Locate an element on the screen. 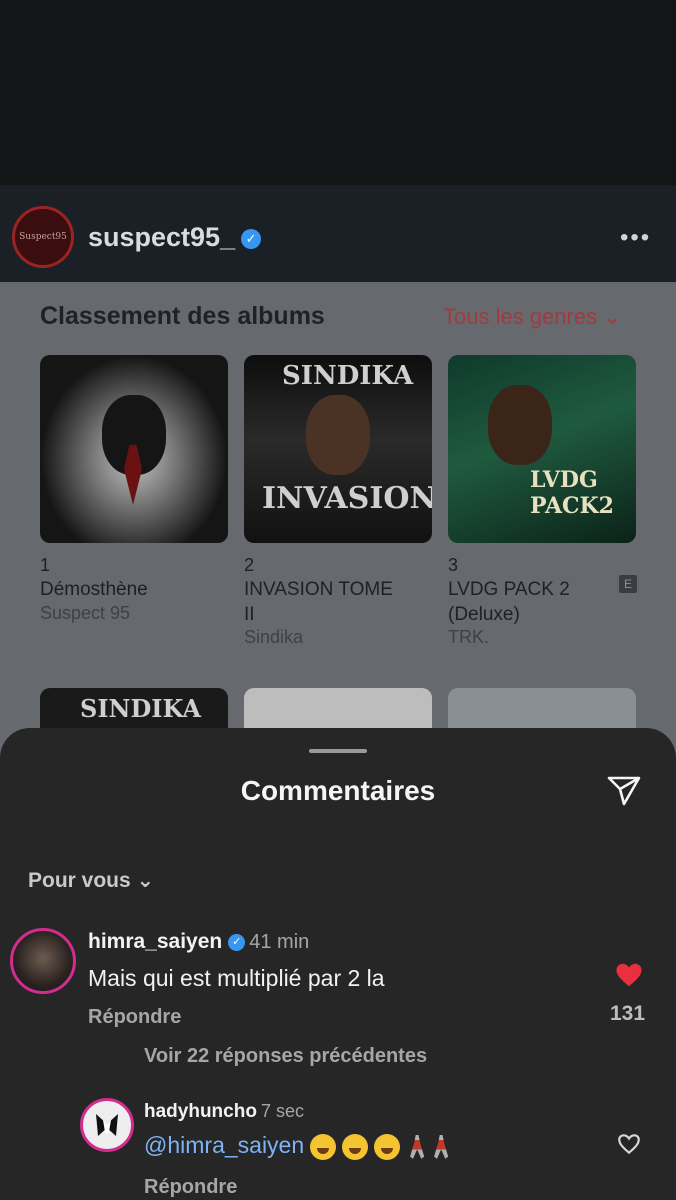 The width and height of the screenshot is (676, 1200). album-artist: Suspect 95 is located at coordinates (85, 613).